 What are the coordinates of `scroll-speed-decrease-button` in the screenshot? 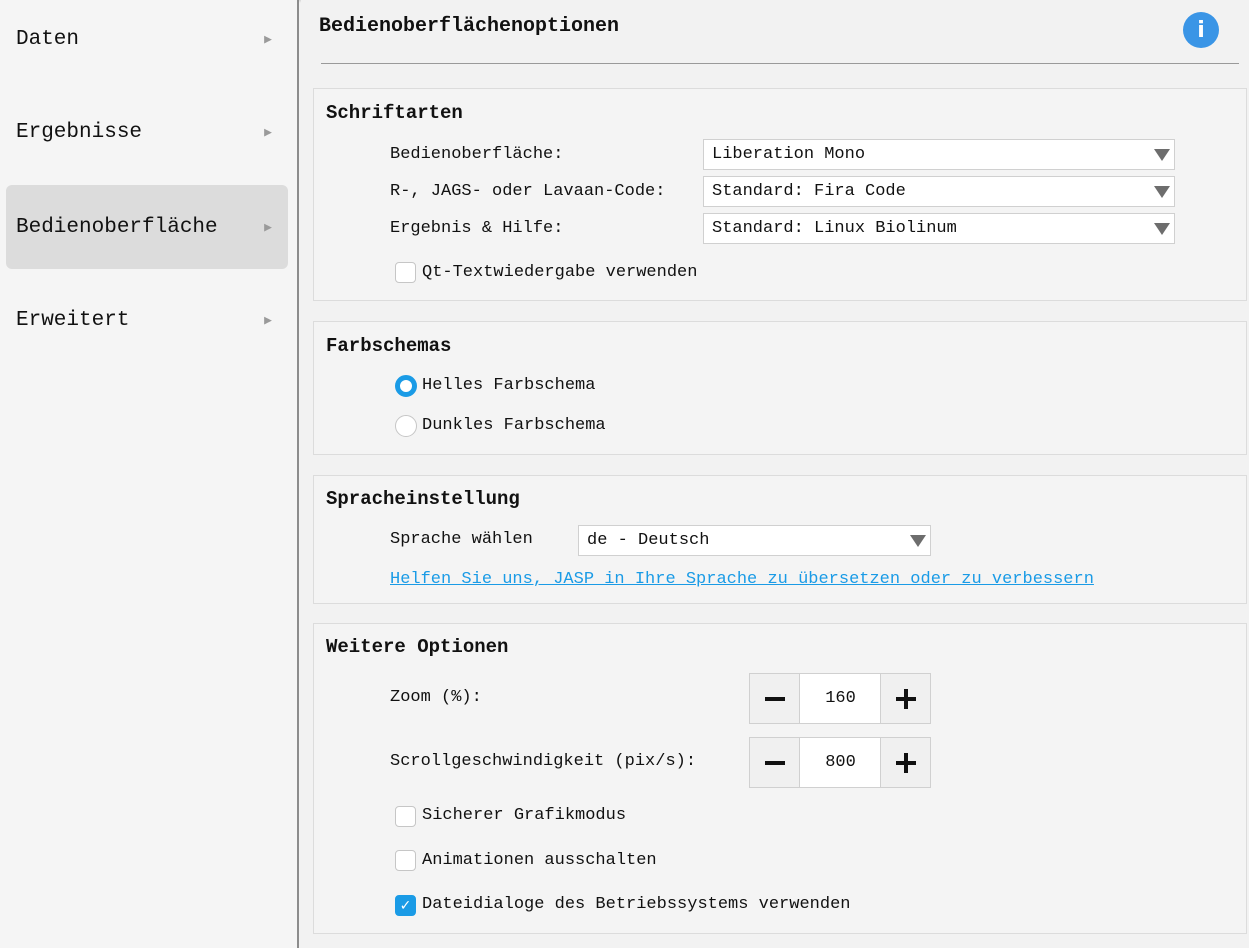 It's located at (774, 762).